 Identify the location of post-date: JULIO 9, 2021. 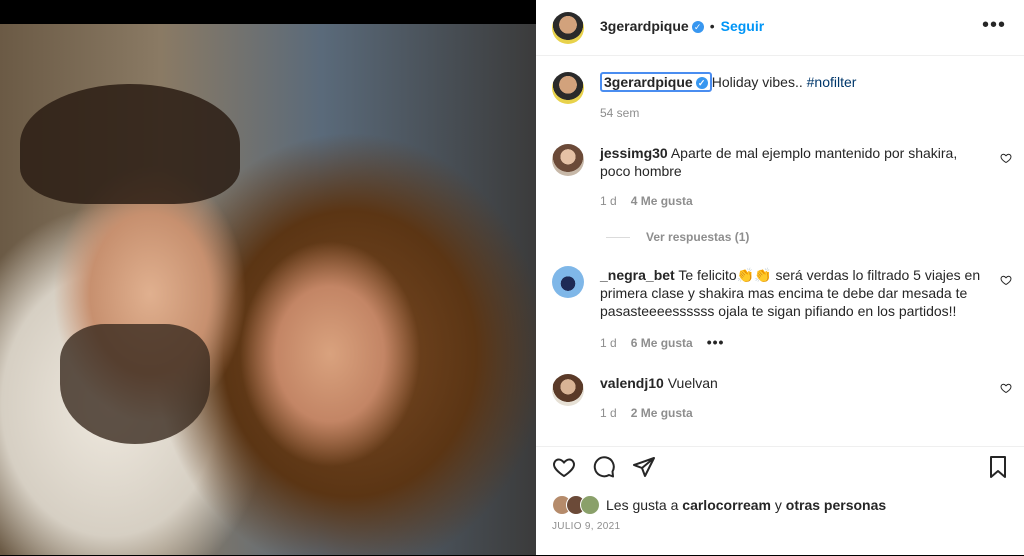
(586, 526).